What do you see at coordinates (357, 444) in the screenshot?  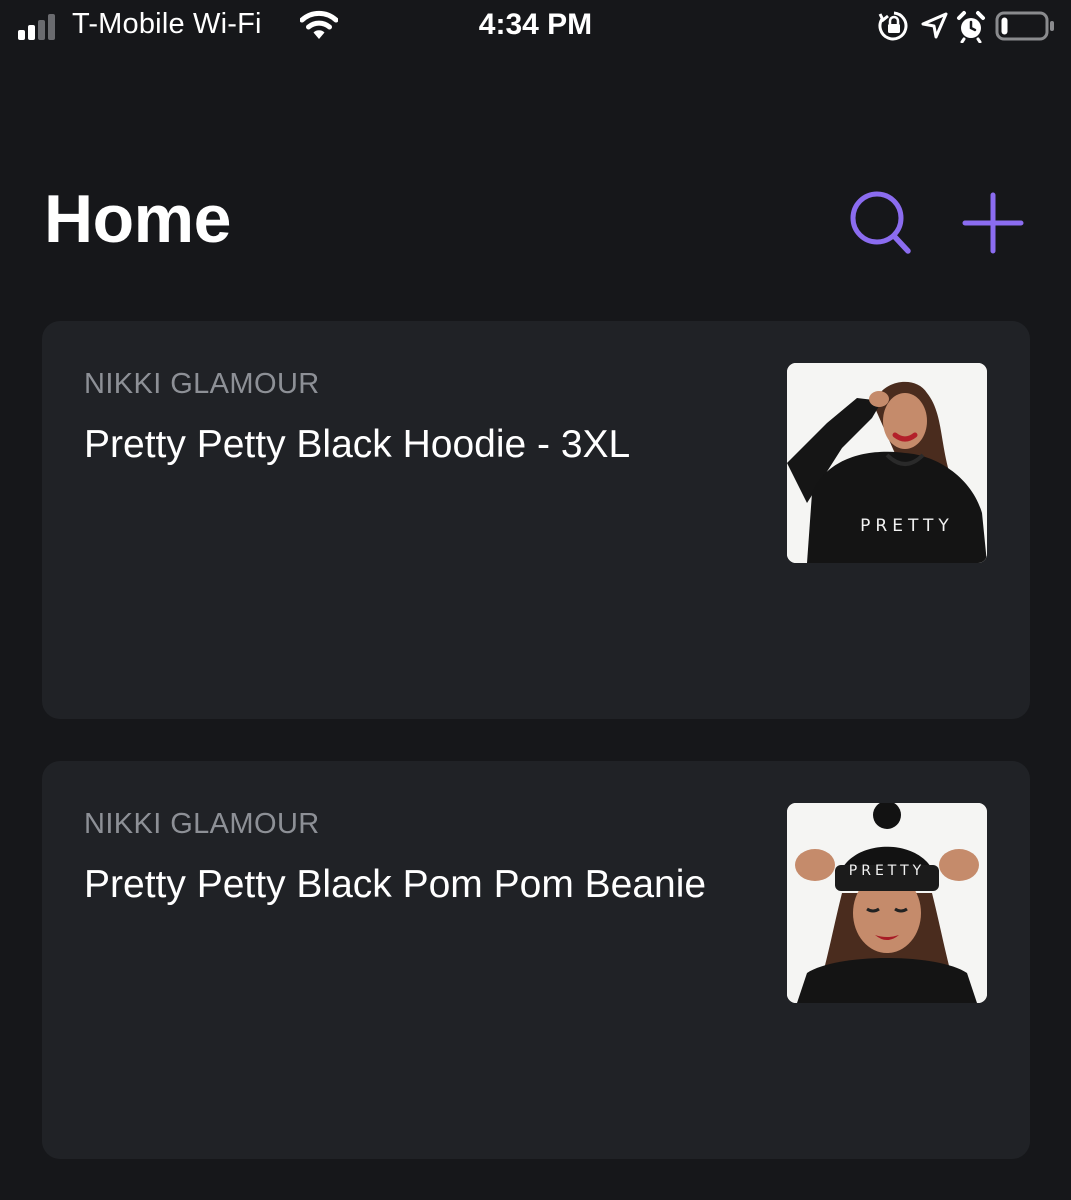 I see `product-title: Pretty Petty Black Hoodie - 3XL` at bounding box center [357, 444].